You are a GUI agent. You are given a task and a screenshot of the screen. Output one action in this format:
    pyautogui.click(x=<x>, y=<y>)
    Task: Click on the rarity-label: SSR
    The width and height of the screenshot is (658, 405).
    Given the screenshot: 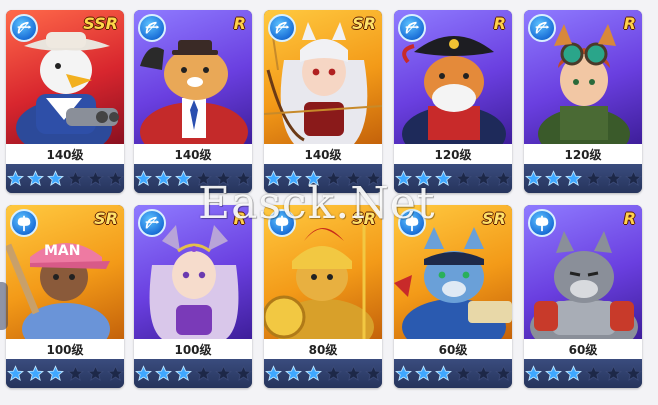 What is the action you would take?
    pyautogui.click(x=100, y=23)
    